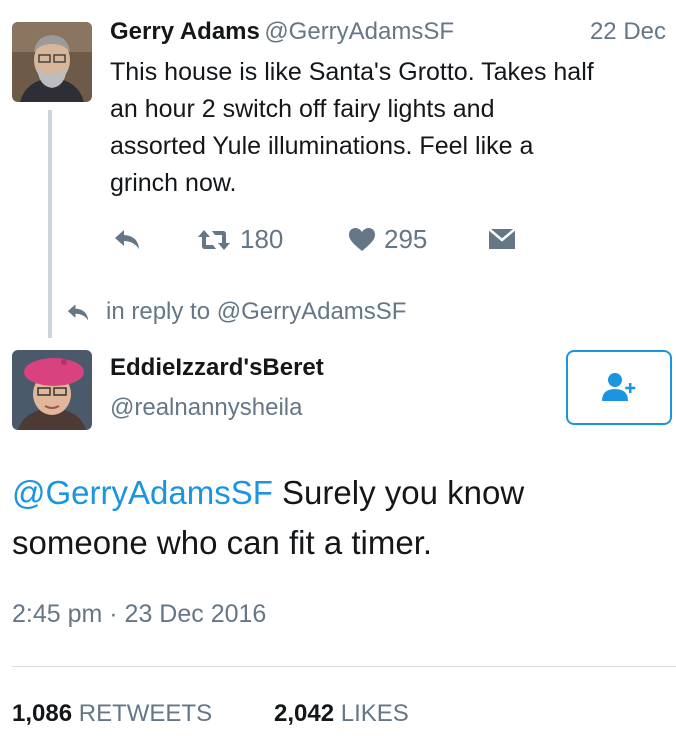 Image resolution: width=676 pixels, height=742 pixels. Describe the element at coordinates (206, 408) in the screenshot. I see `reply-author-handle: @realnannysheila` at that location.